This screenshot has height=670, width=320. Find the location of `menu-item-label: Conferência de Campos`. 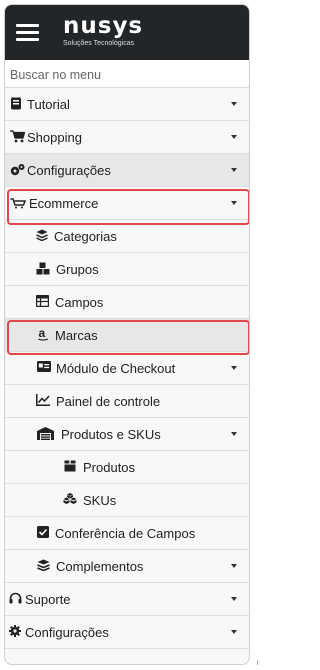

menu-item-label: Conferência de Campos is located at coordinates (125, 533).